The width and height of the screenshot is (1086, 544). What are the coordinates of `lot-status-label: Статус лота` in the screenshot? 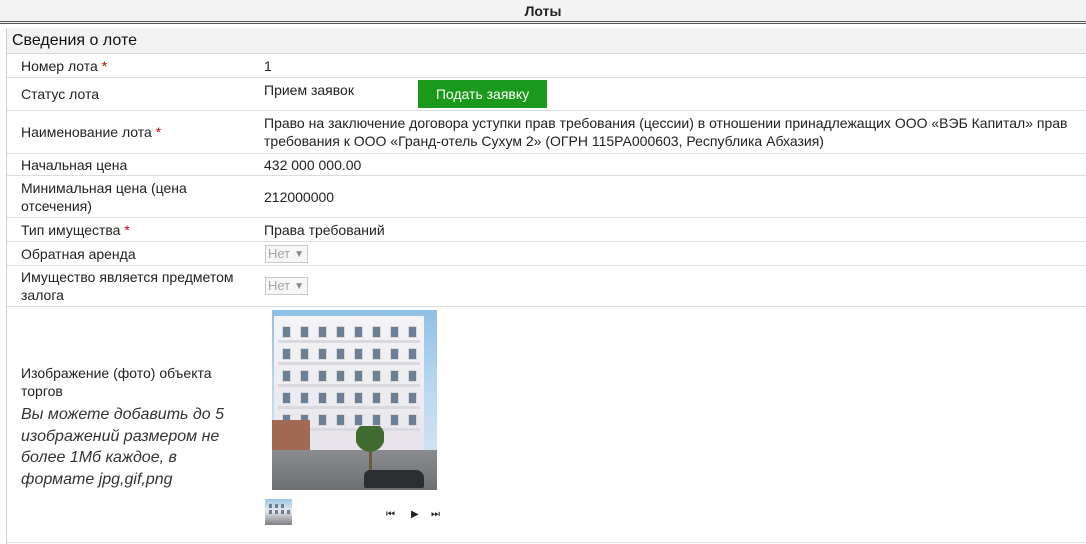 It's located at (60, 94).